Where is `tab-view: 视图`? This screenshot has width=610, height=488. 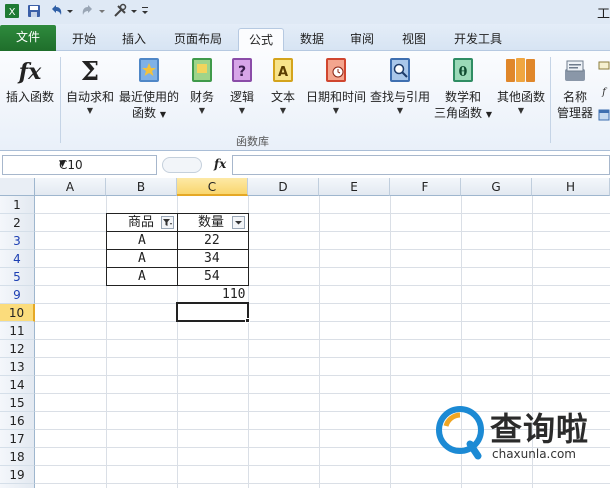 tab-view: 视图 is located at coordinates (414, 39).